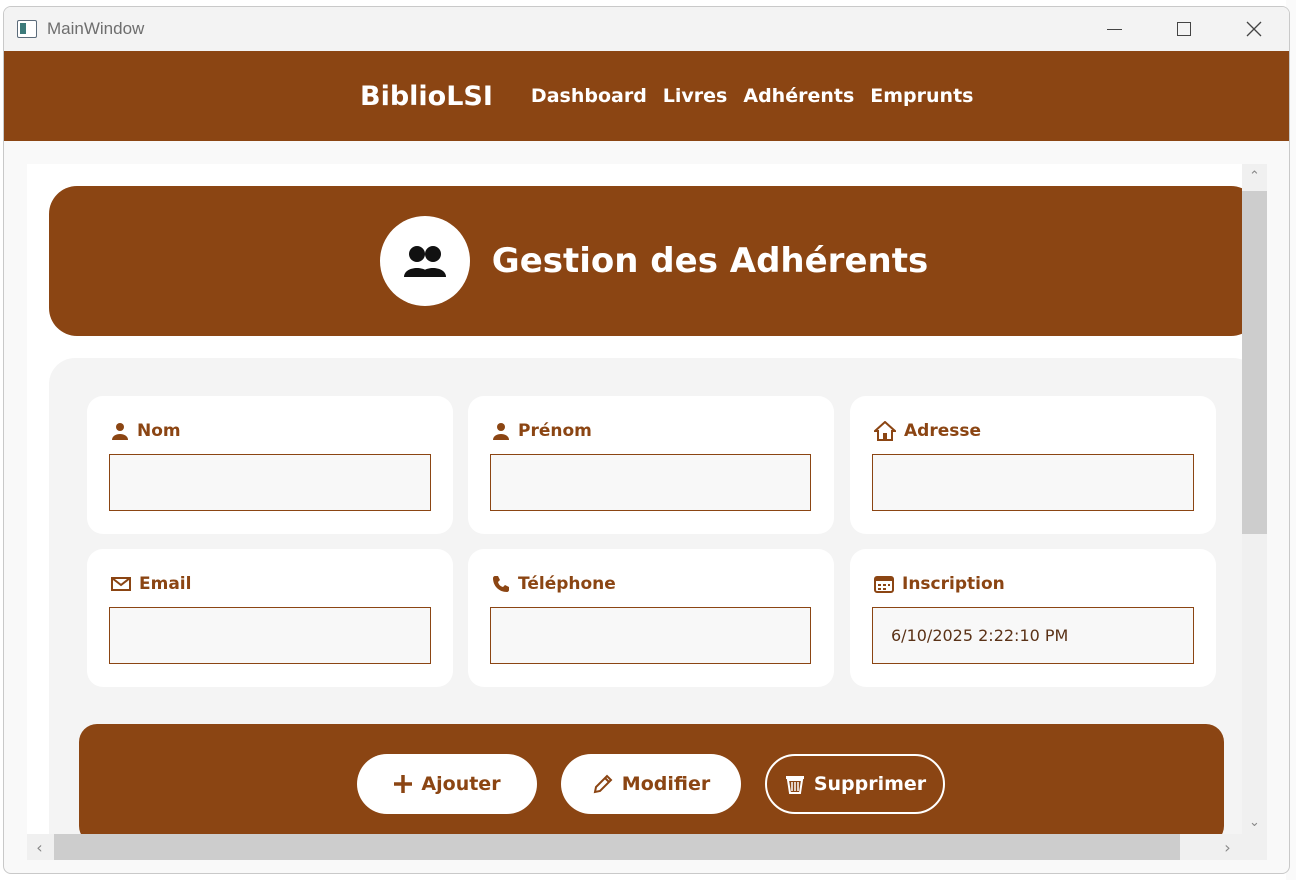 This screenshot has height=880, width=1296. I want to click on field-label-telephone: Téléphone, so click(554, 584).